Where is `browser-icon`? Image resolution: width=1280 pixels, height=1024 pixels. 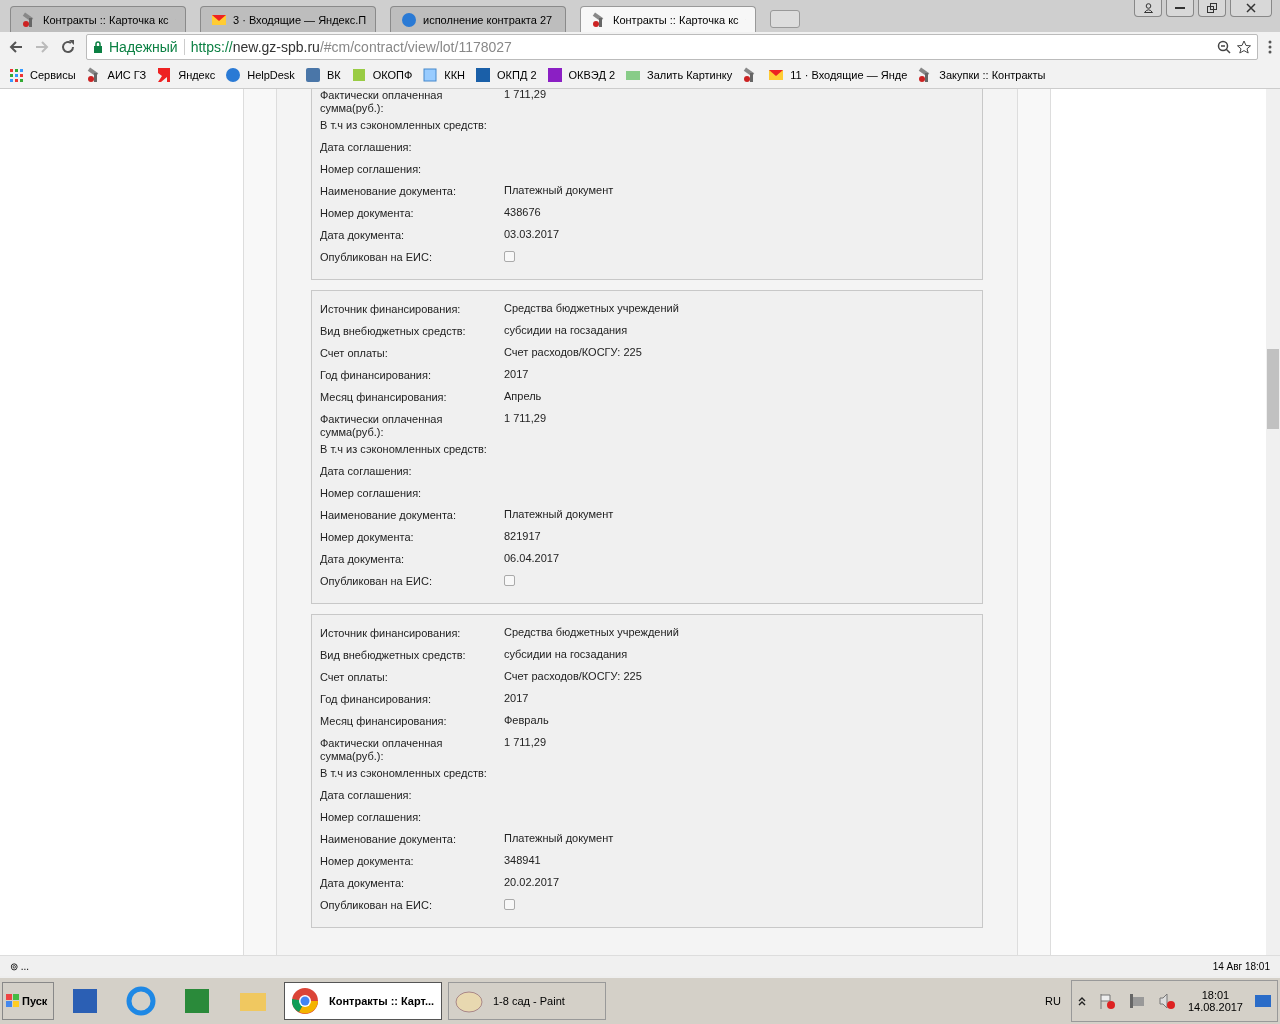
browser-icon is located at coordinates (141, 1001).